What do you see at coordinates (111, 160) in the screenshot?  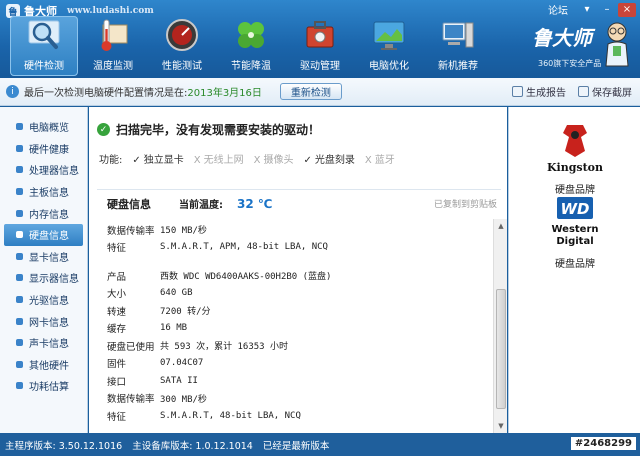 I see `features-label: 功能:` at bounding box center [111, 160].